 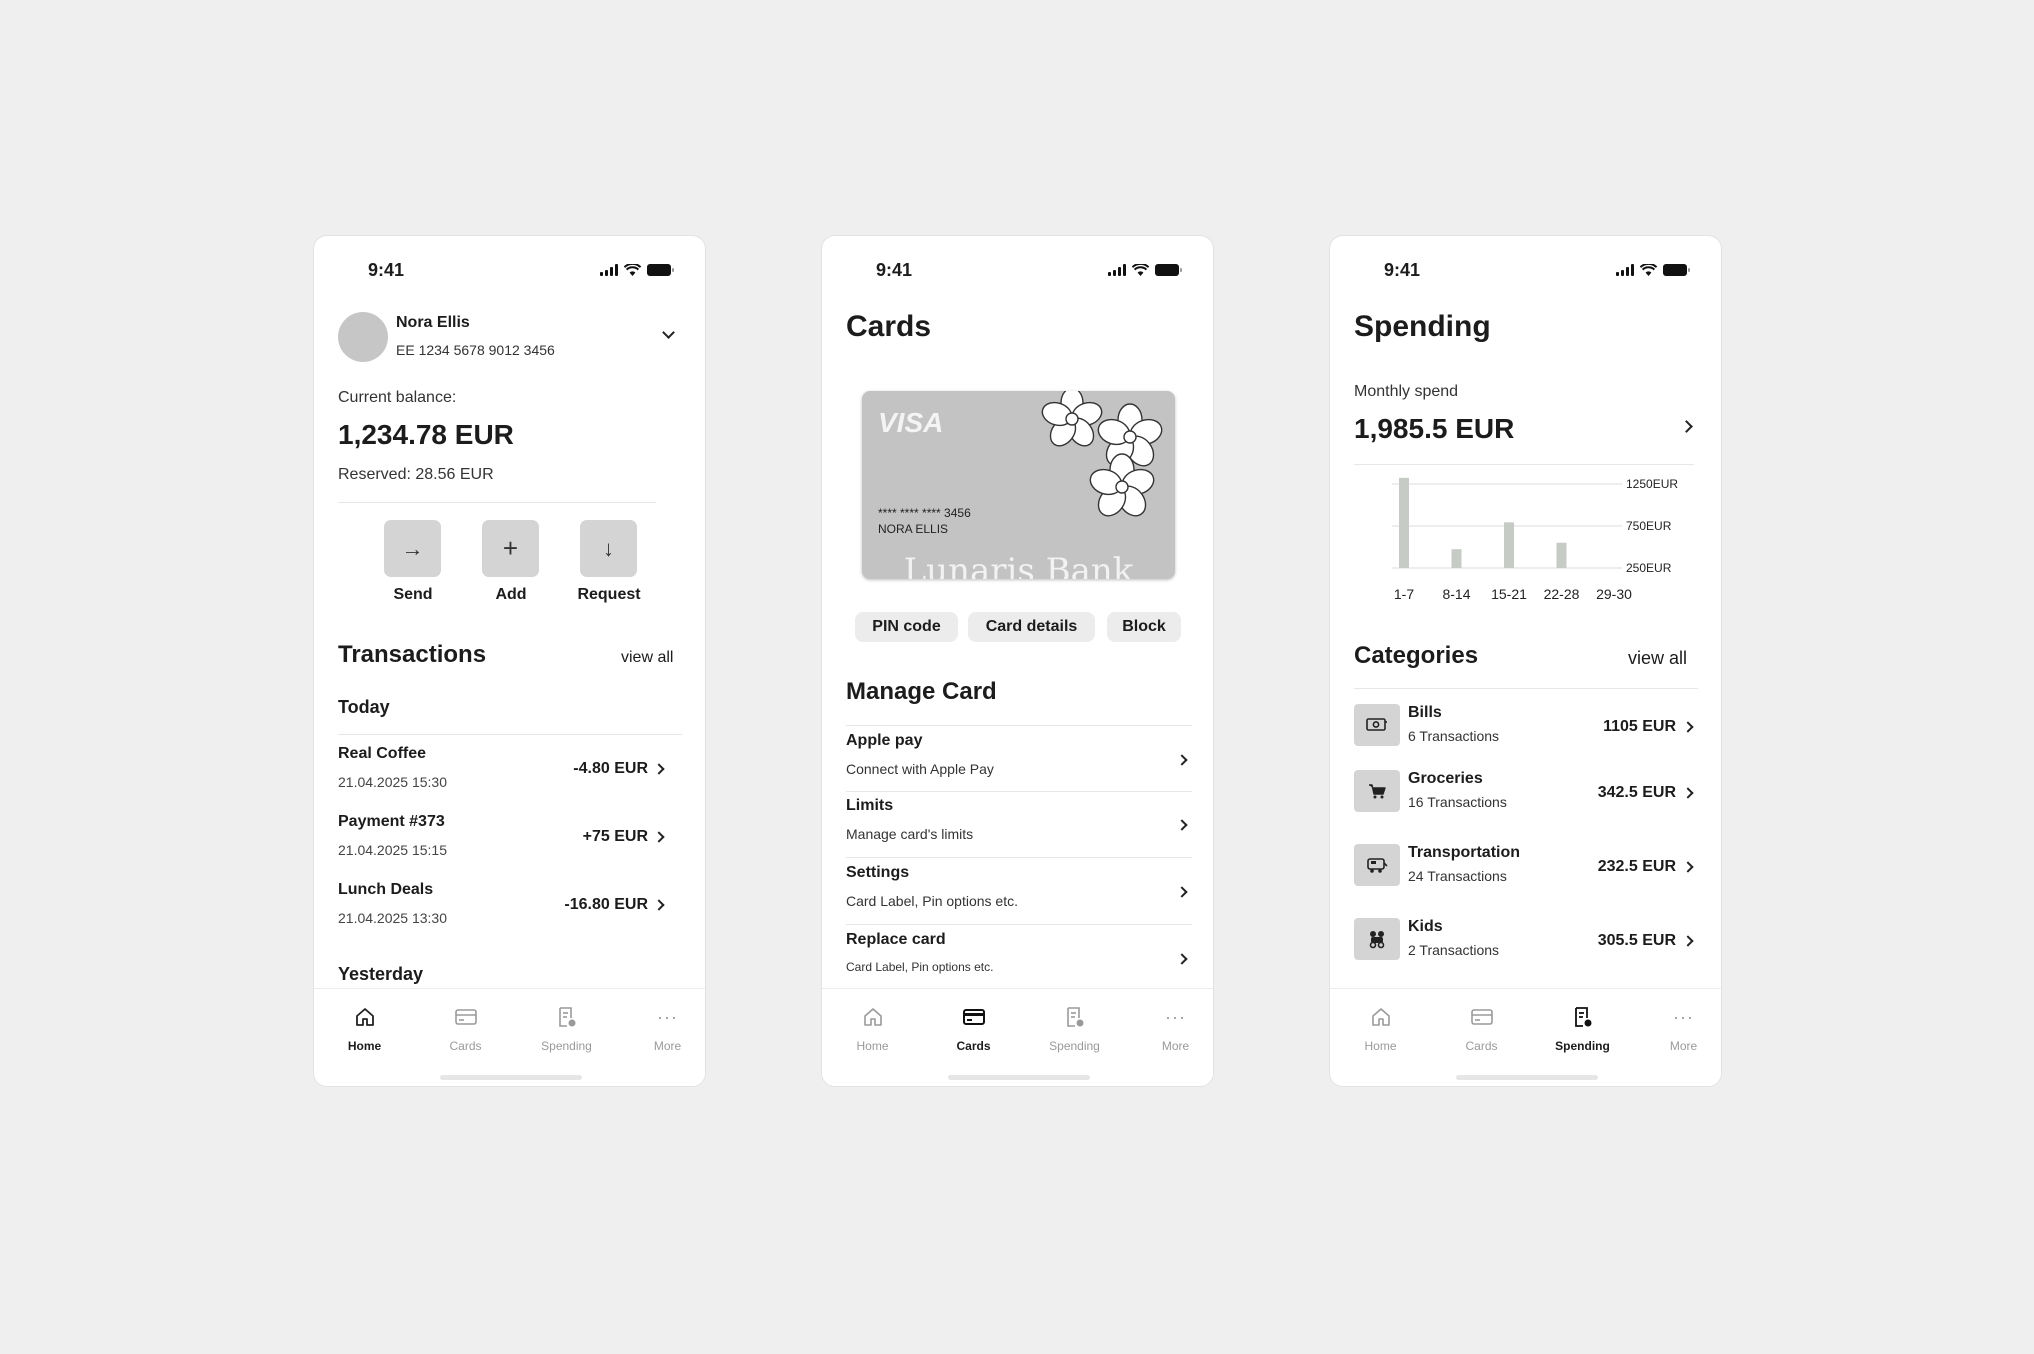 What do you see at coordinates (1614, 594) in the screenshot?
I see `x-tick-label: 29-30` at bounding box center [1614, 594].